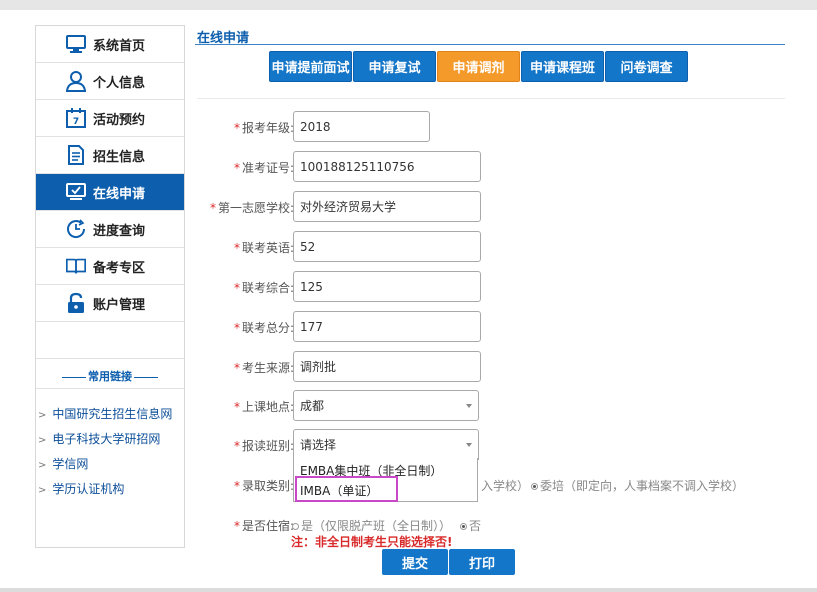  I want to click on class-type-select: 请选择, so click(386, 444).